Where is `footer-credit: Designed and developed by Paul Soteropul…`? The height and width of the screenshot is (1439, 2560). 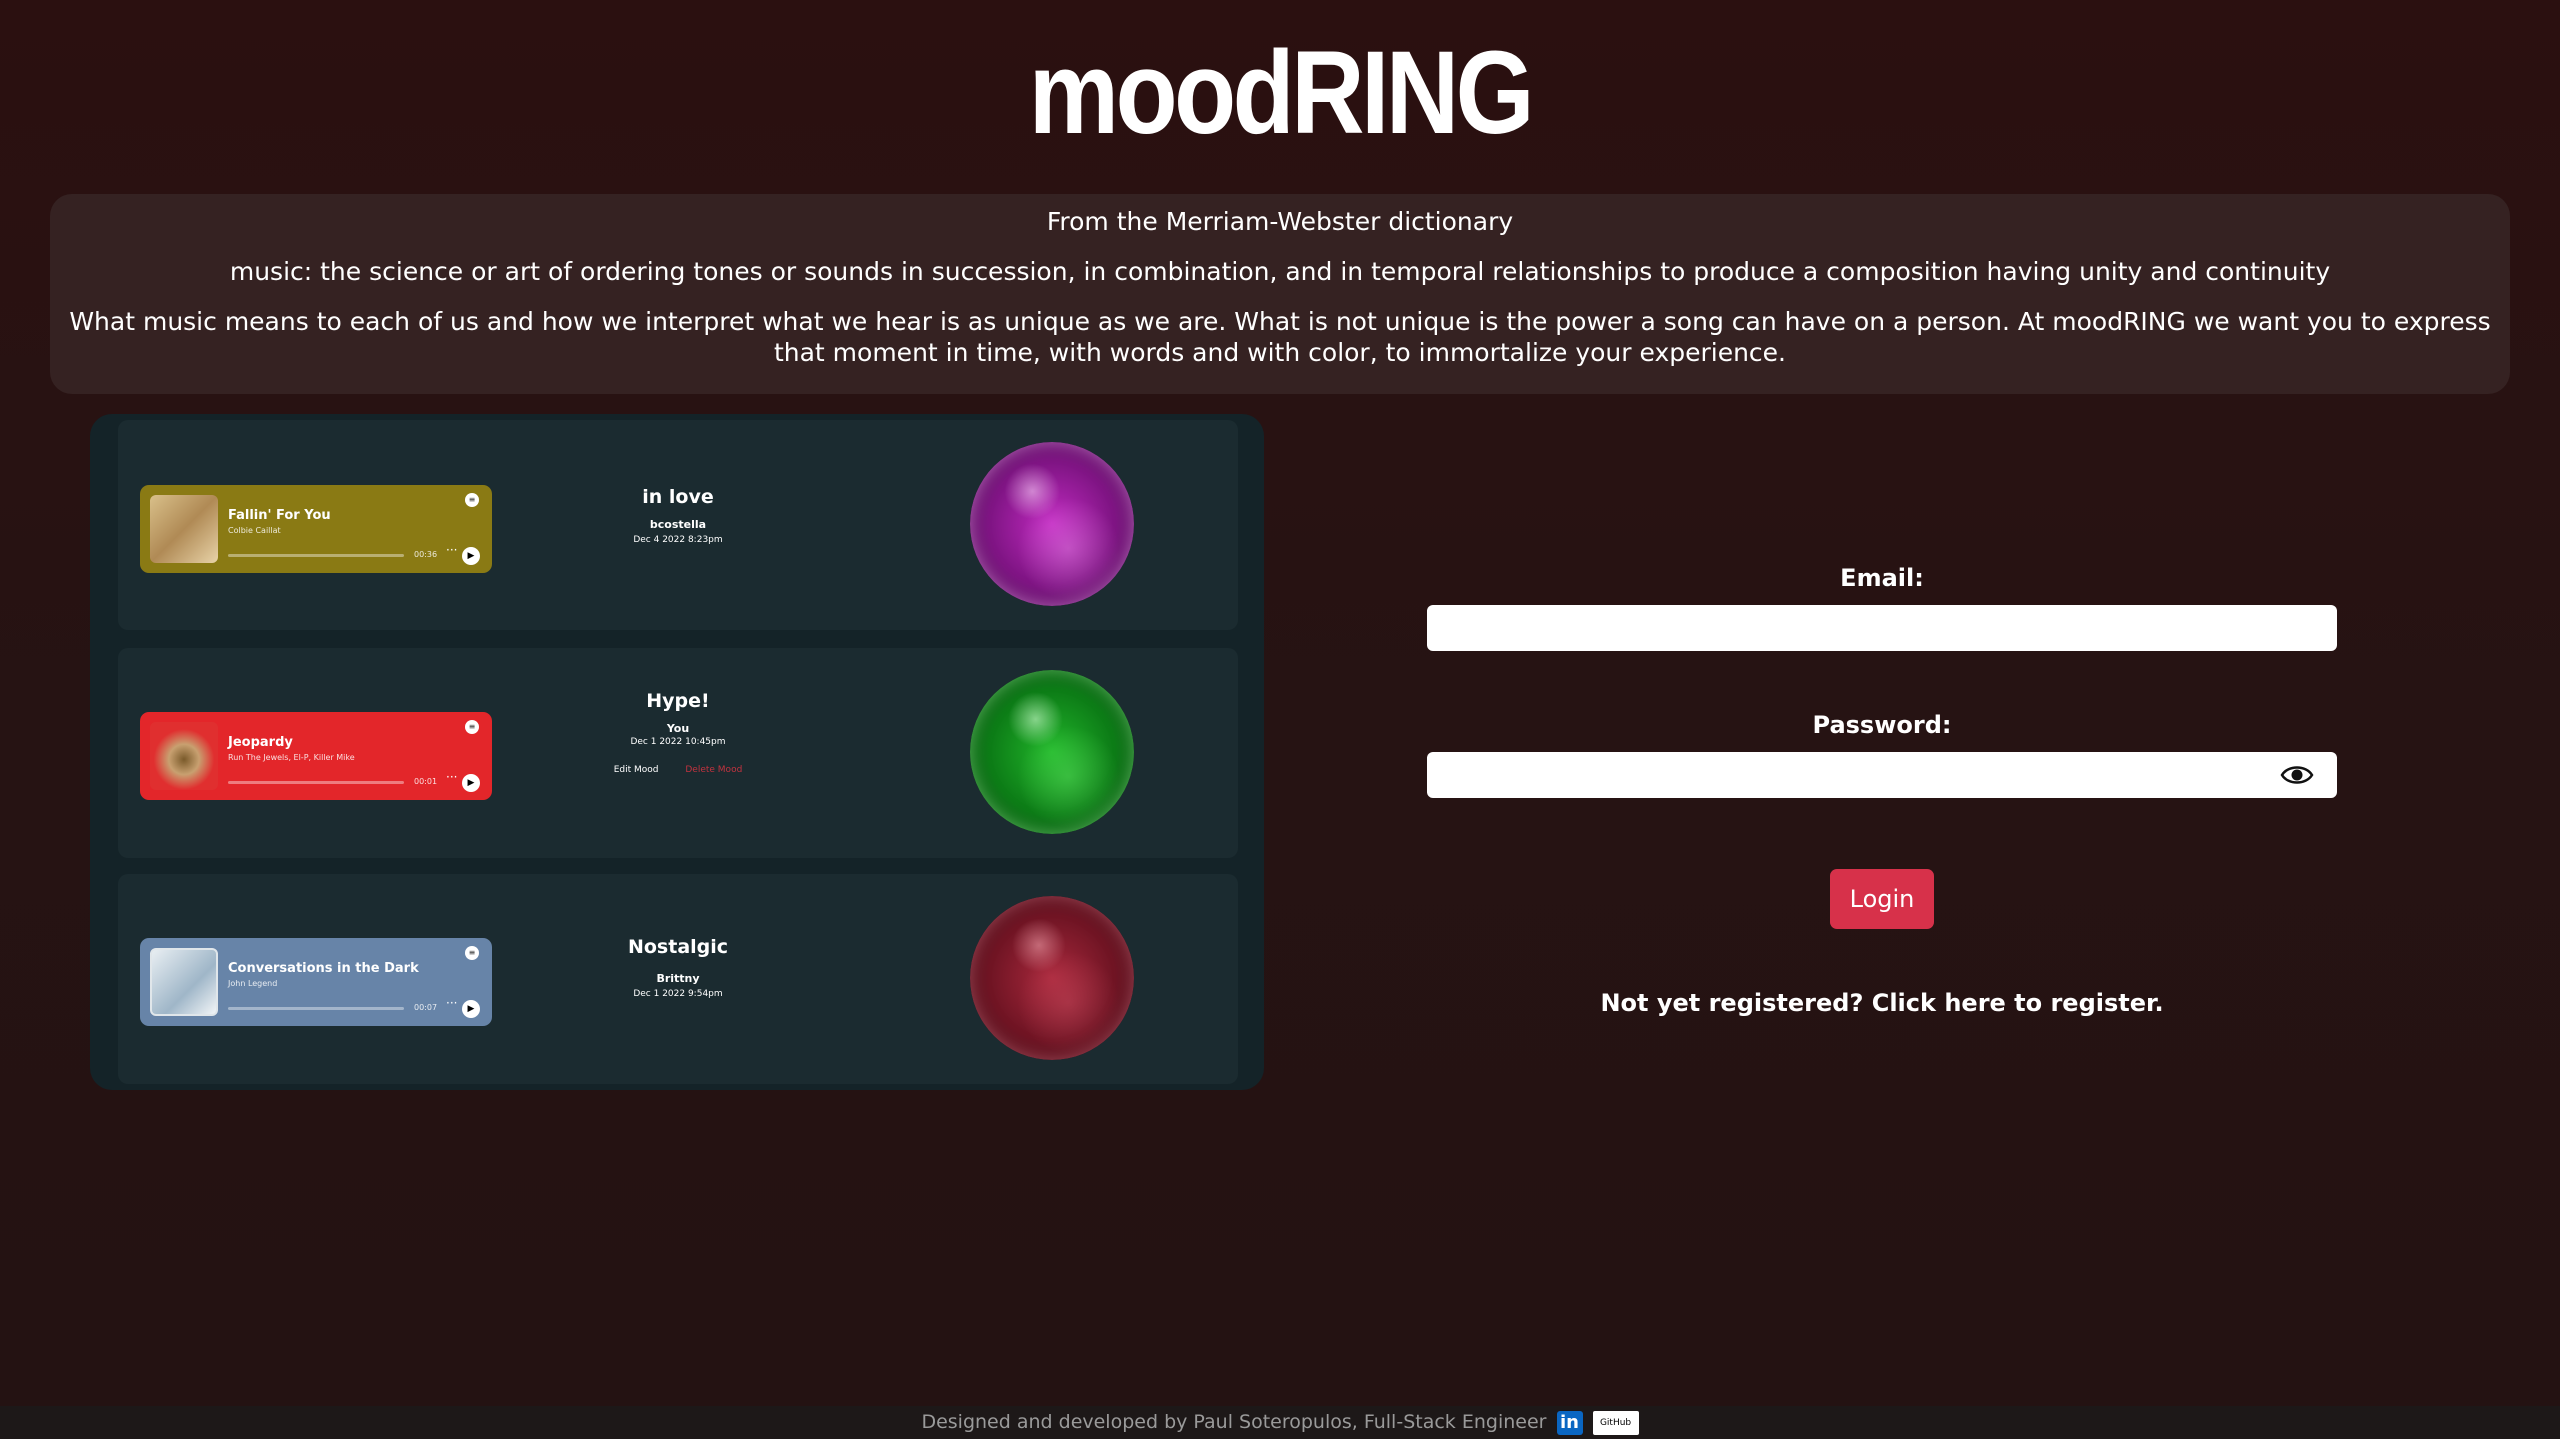 footer-credit: Designed and developed by Paul Soteropul… is located at coordinates (1234, 1422).